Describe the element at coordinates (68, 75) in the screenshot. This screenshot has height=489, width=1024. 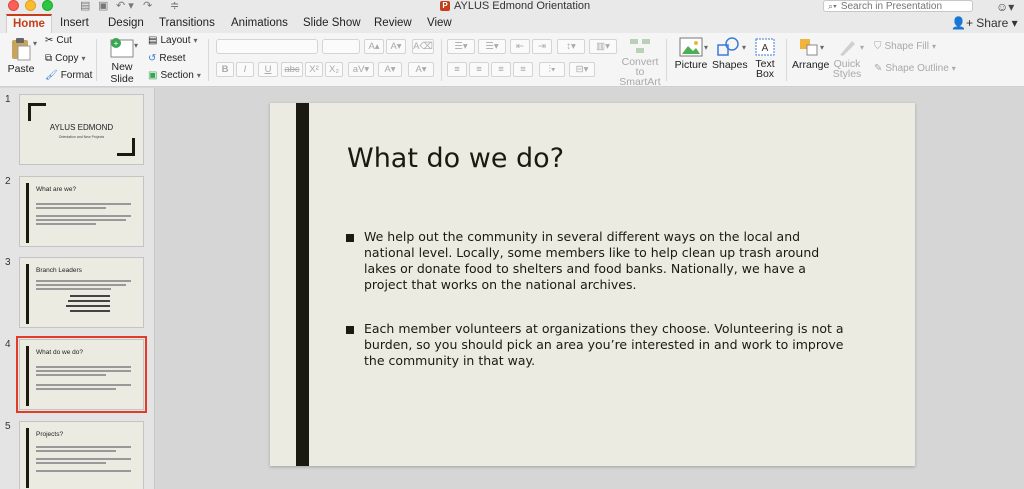
I see `format-painter-button: 🖌 Format` at that location.